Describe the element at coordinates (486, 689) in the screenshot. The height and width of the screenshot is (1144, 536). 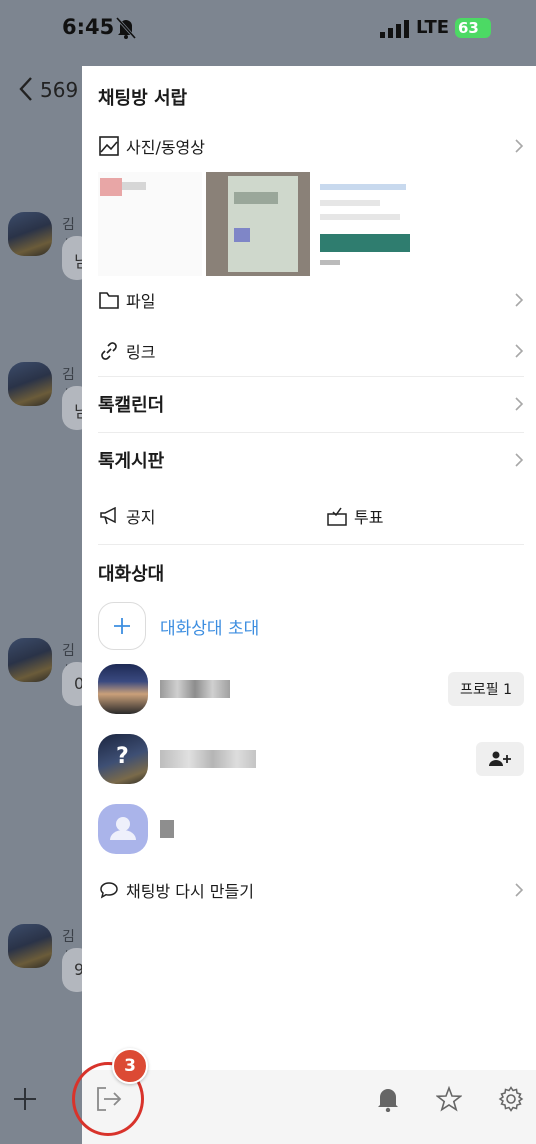
I see `profile-button: 프로필 1` at that location.